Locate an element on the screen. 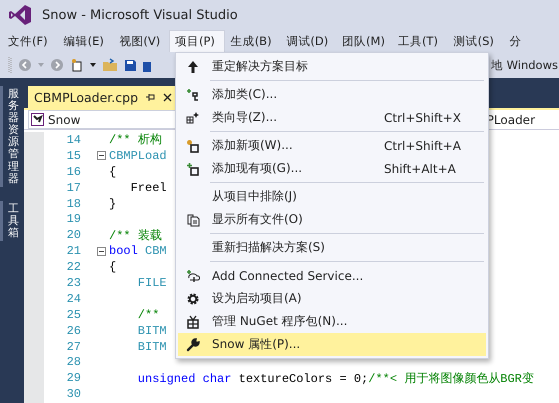  new-item-icon is located at coordinates (193, 145).